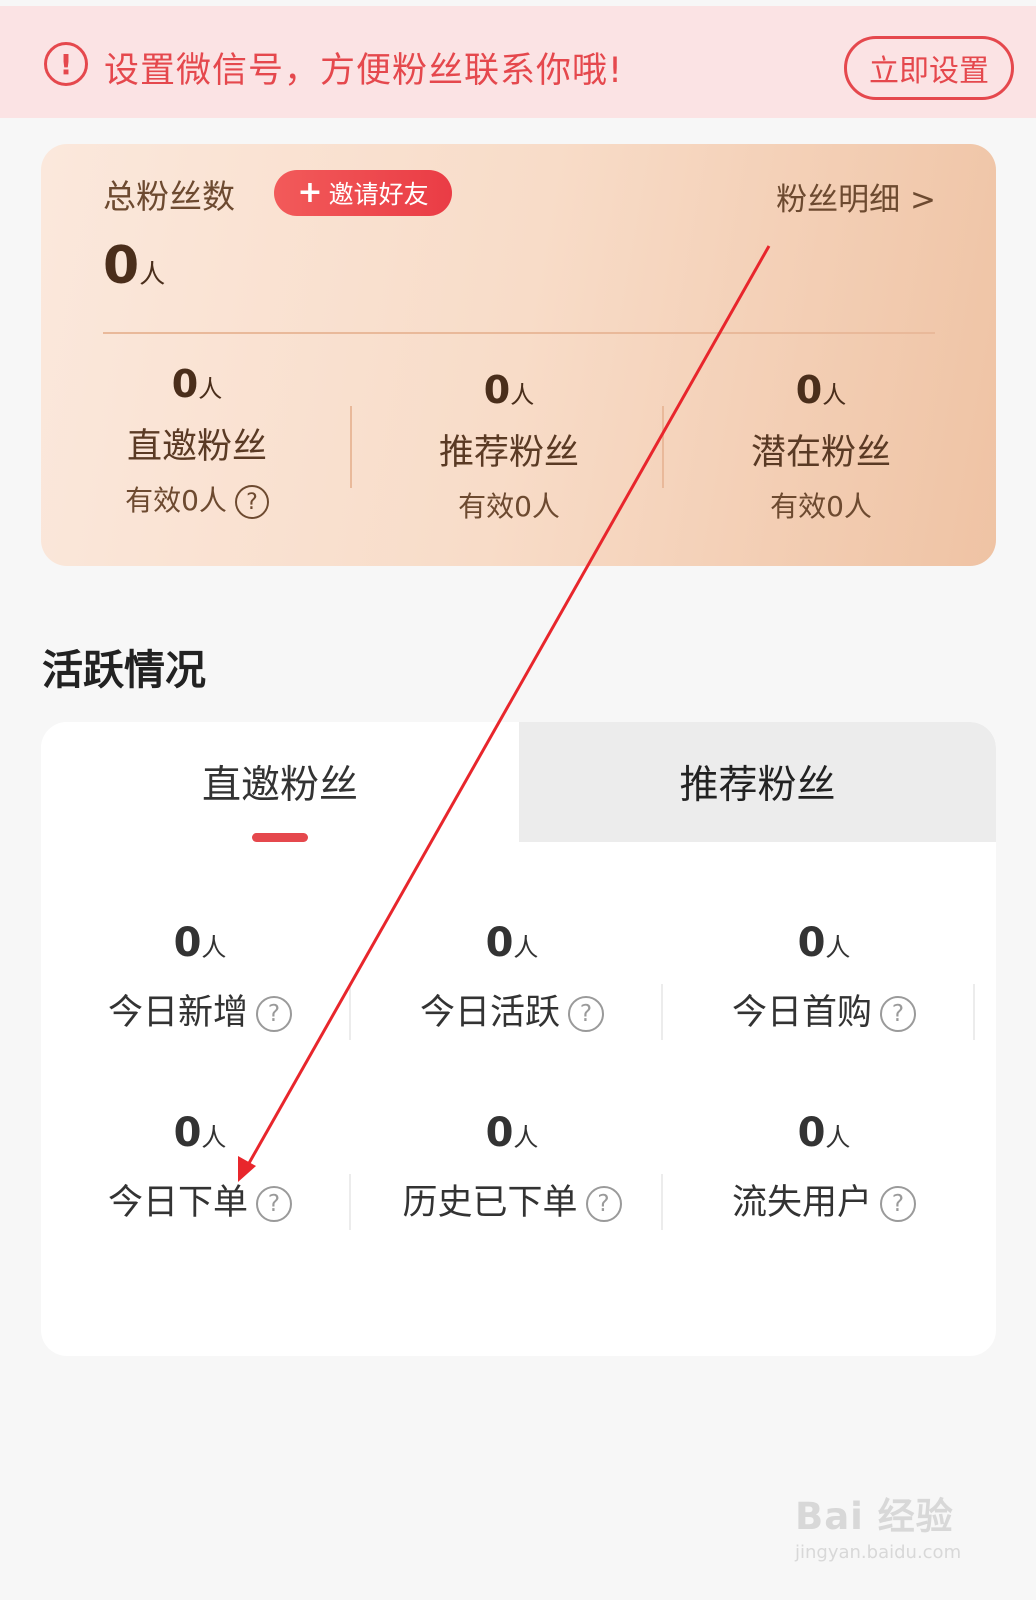 Image resolution: width=1036 pixels, height=1600 pixels. I want to click on stat-label: 今日下单, so click(177, 1203).